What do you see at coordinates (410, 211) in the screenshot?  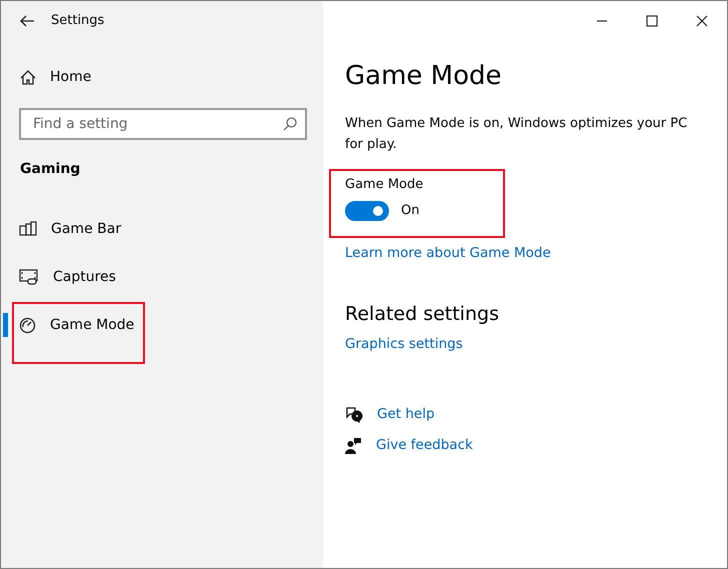 I see `toggle-state-text: On` at bounding box center [410, 211].